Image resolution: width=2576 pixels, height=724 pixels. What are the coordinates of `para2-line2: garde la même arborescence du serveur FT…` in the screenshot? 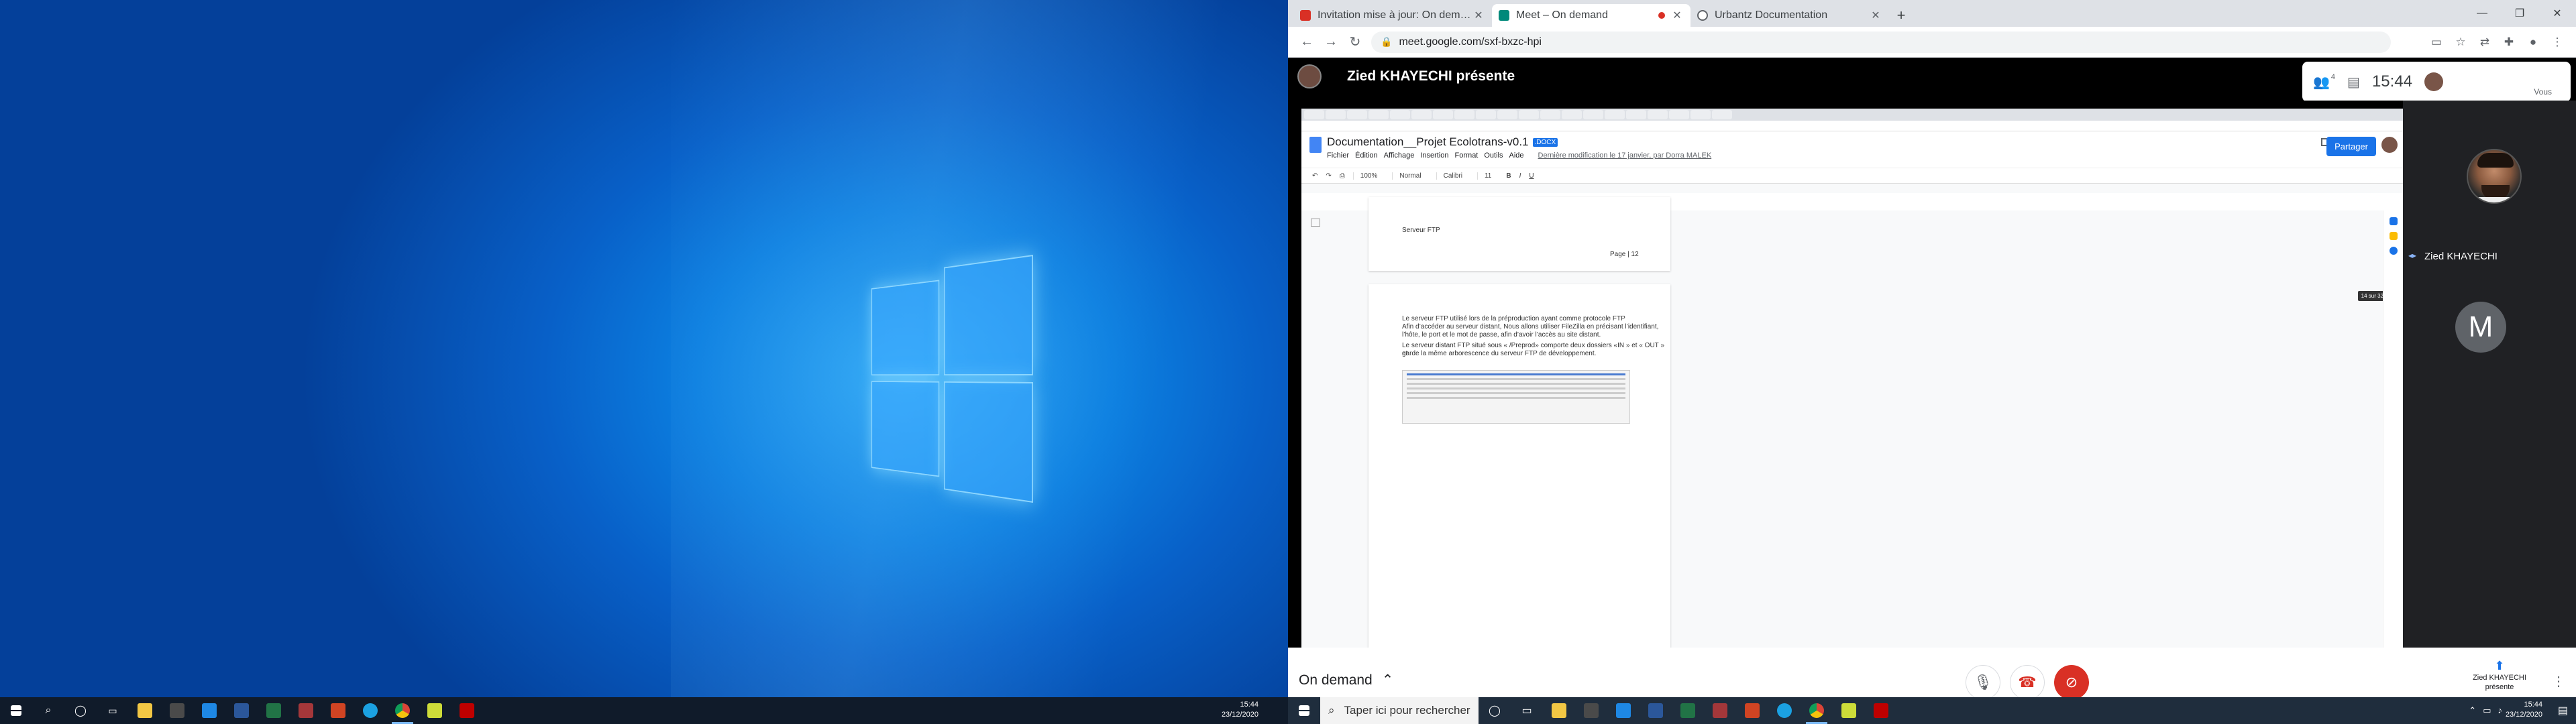 It's located at (1499, 353).